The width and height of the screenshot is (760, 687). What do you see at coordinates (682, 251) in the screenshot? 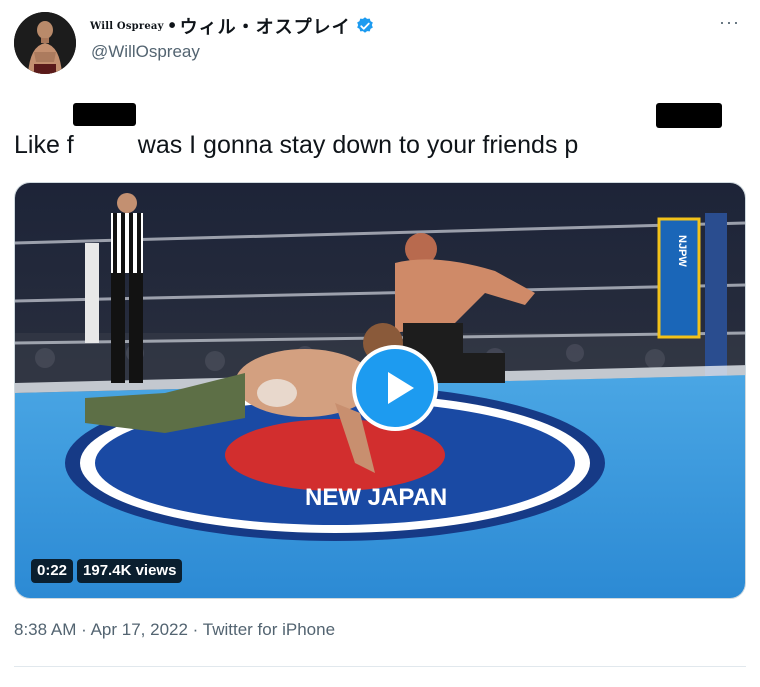
I see `banner-text: NJPW` at bounding box center [682, 251].